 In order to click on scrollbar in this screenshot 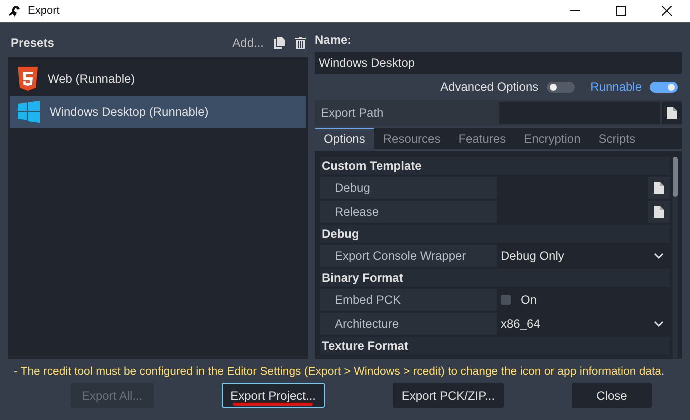, I will do `click(675, 258)`.